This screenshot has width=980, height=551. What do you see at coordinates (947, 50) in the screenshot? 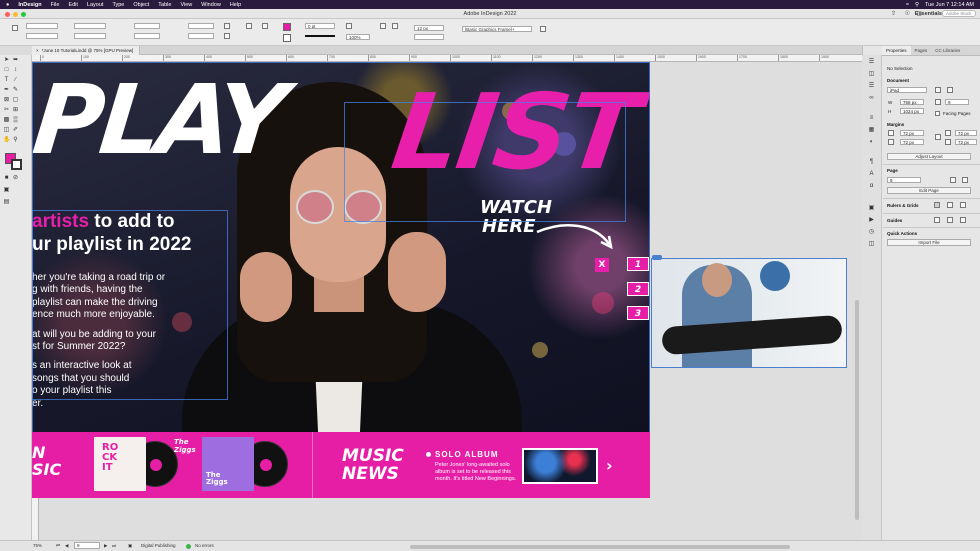
I see `tab-cc-libraries: CC Libraries` at bounding box center [947, 50].